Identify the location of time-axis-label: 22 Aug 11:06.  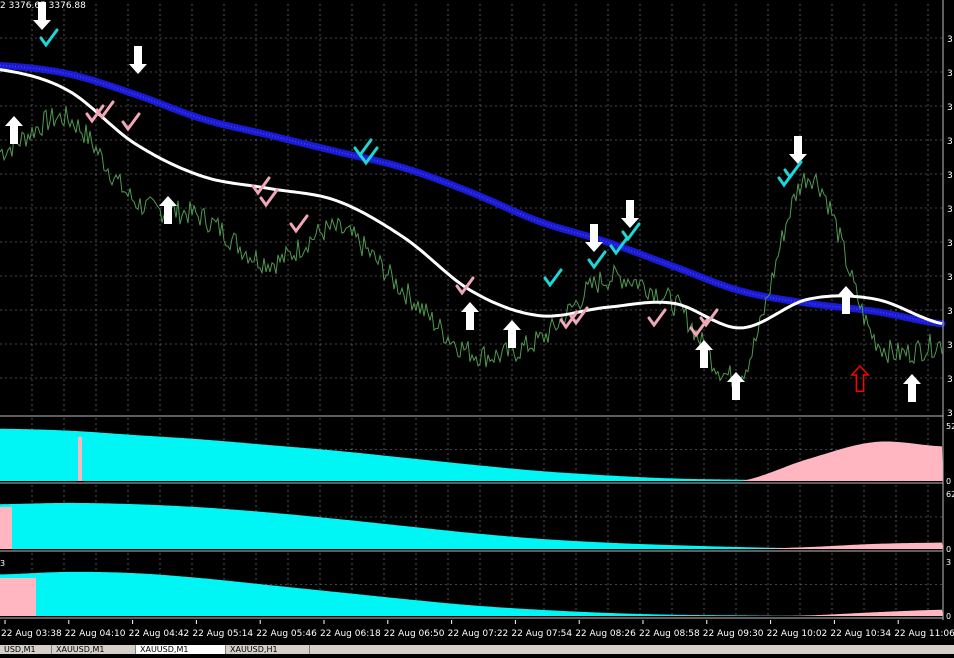
(924, 634).